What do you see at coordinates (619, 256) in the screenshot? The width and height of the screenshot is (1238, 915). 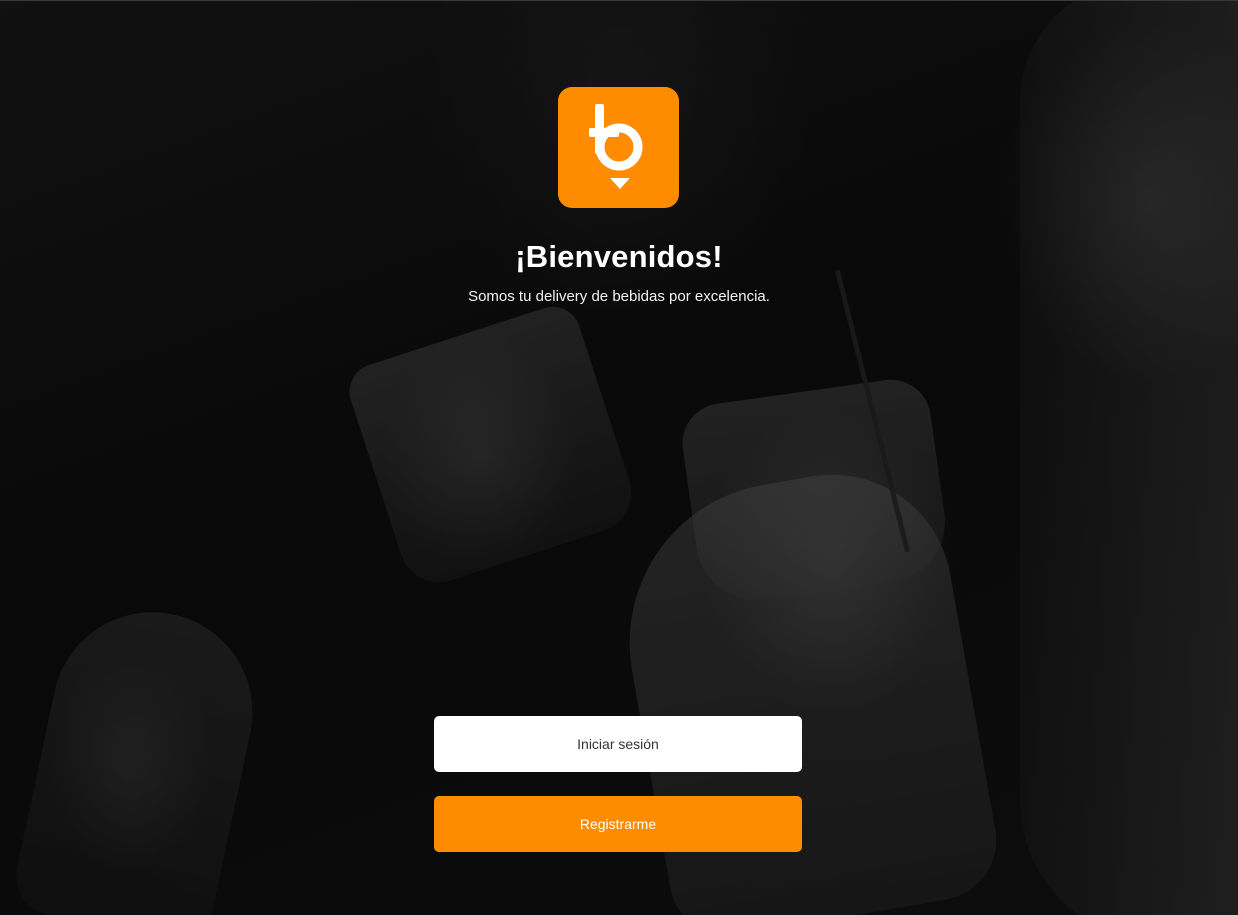 I see `welcome-title: ¡Bienvenidos!` at bounding box center [619, 256].